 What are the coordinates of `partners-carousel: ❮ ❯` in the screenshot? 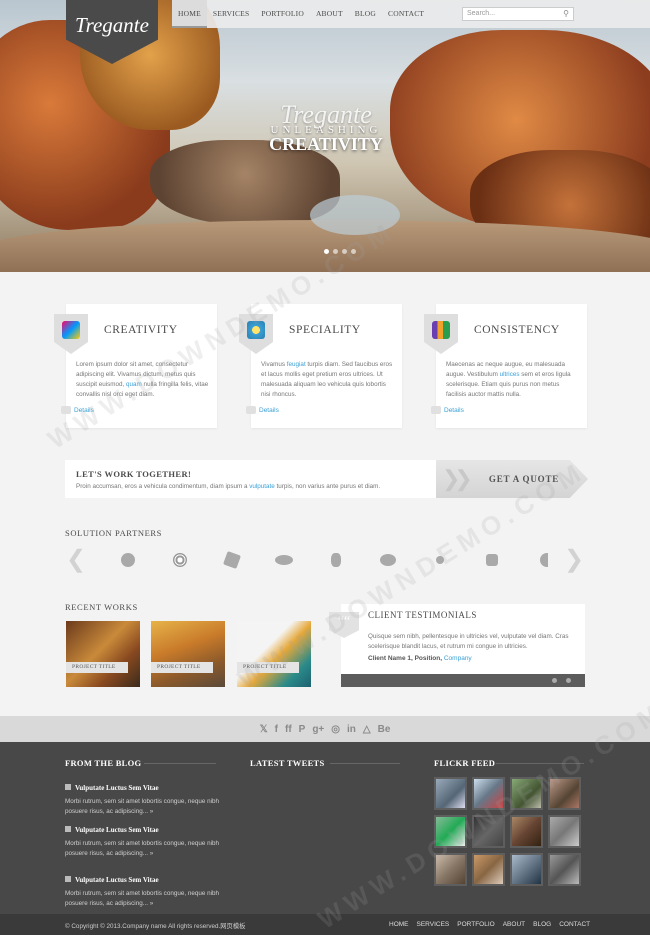 It's located at (326, 560).